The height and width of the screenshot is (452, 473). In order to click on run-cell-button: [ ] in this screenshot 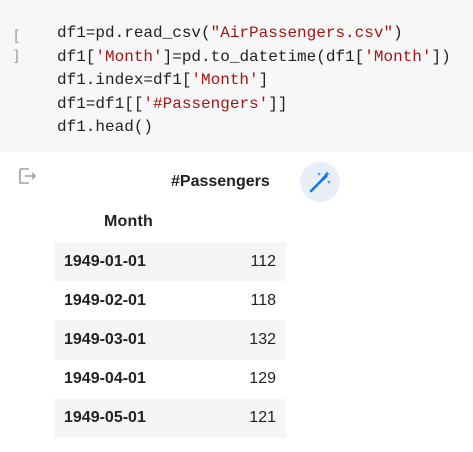, I will do `click(24, 45)`.